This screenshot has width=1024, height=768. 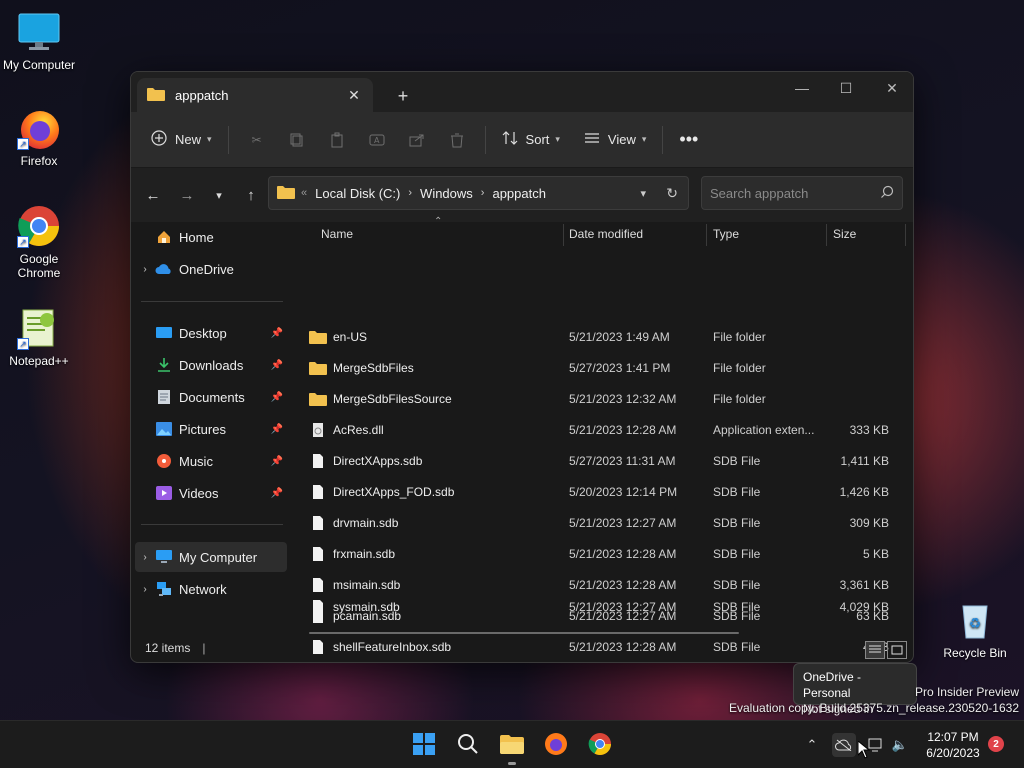 What do you see at coordinates (211, 589) in the screenshot?
I see `sidebar-item-network: › Network` at bounding box center [211, 589].